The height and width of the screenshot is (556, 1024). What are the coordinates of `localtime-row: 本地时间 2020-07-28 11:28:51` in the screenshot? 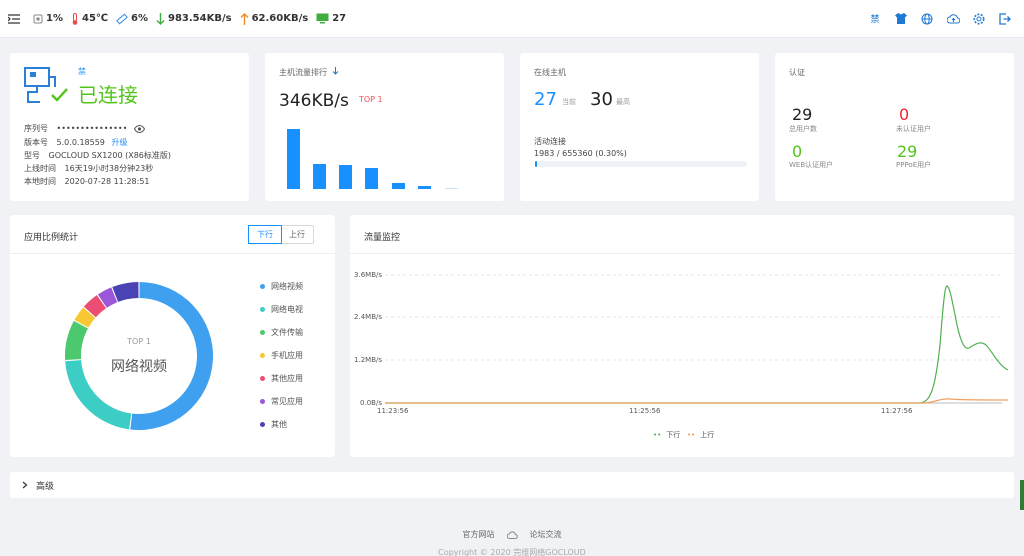 It's located at (87, 181).